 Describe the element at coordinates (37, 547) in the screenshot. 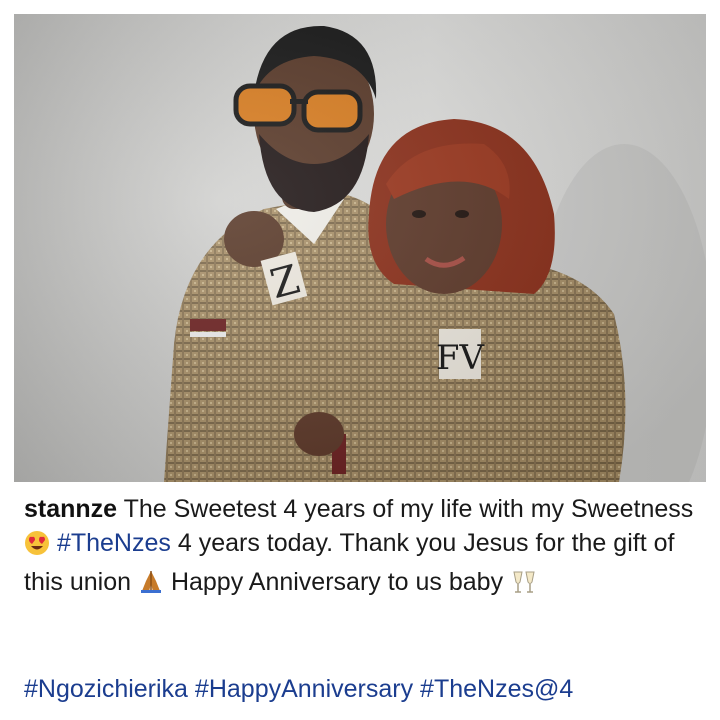

I see `heart-eyes-emoji-icon` at that location.